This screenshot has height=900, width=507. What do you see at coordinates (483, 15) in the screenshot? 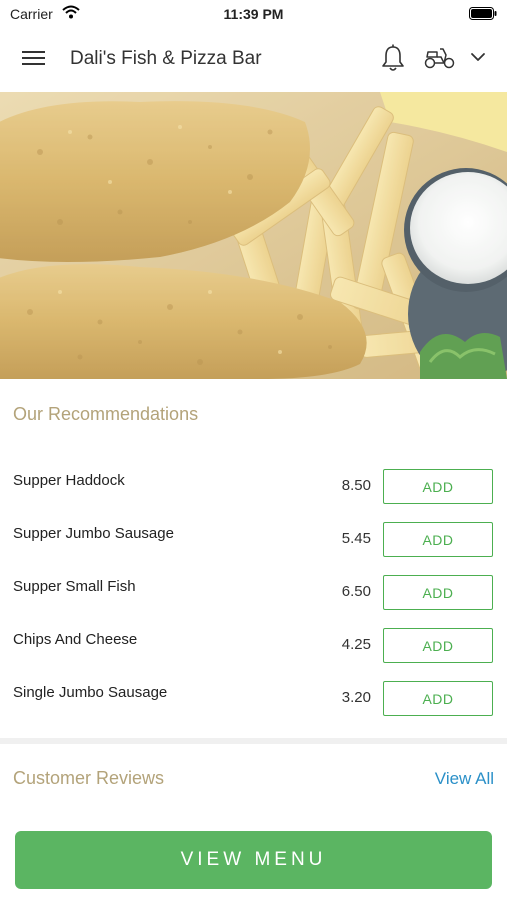
I see `battery-icon` at bounding box center [483, 15].